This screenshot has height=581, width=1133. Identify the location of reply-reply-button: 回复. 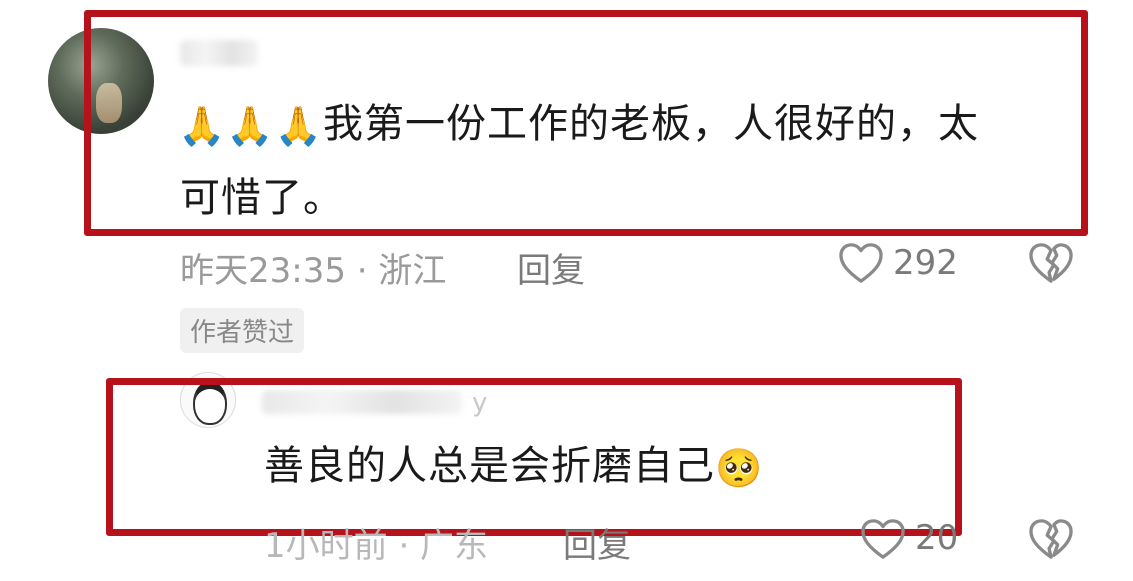
(597, 542).